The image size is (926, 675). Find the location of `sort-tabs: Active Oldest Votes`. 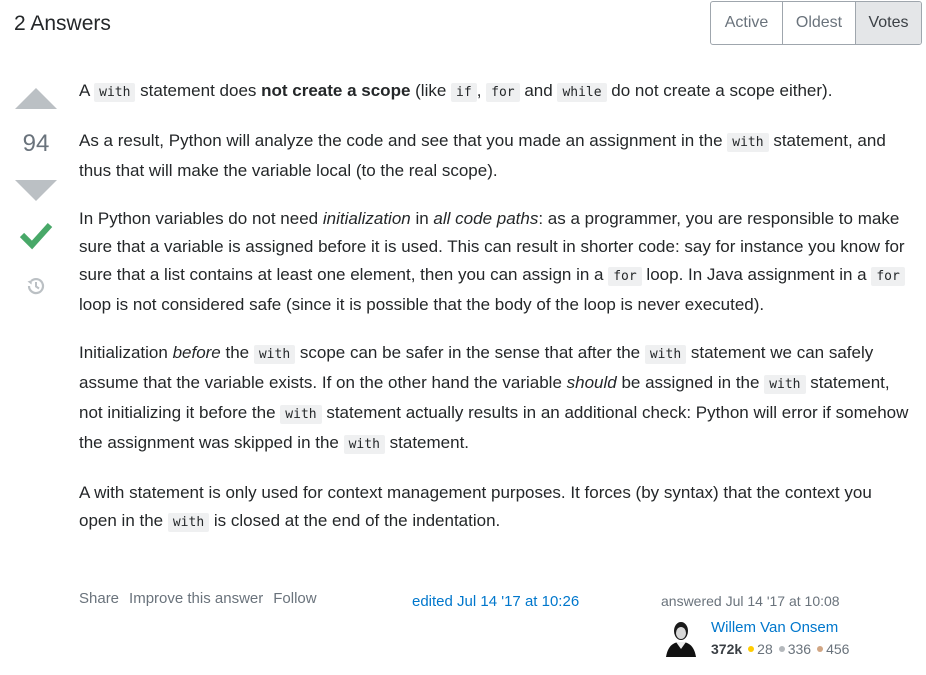

sort-tabs: Active Oldest Votes is located at coordinates (816, 23).